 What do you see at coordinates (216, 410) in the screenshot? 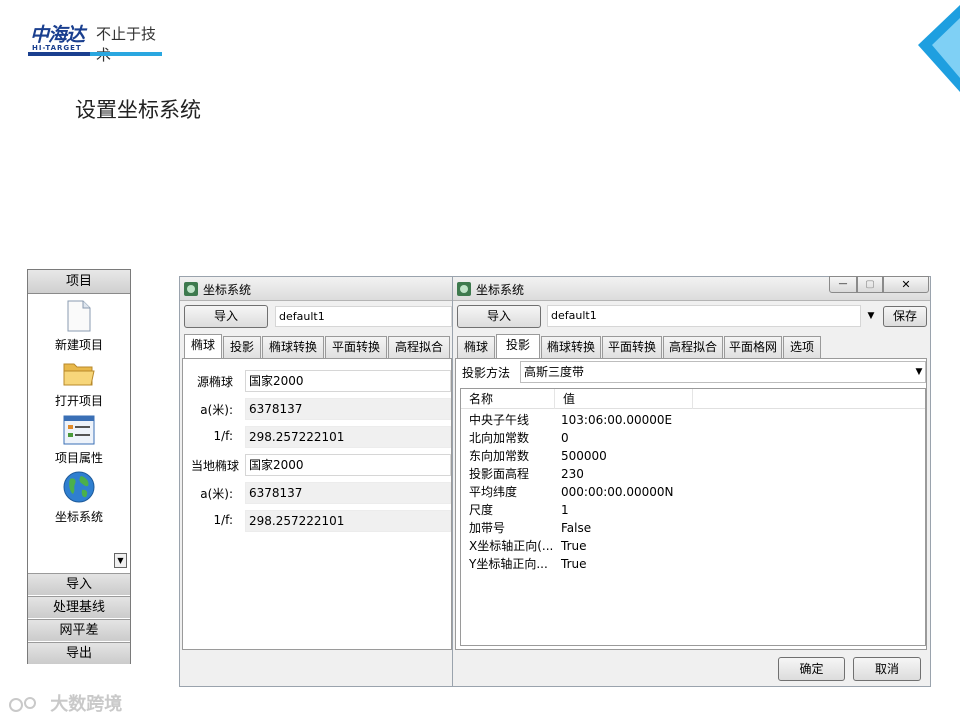
I see `source-a-label: a(米):` at bounding box center [216, 410].